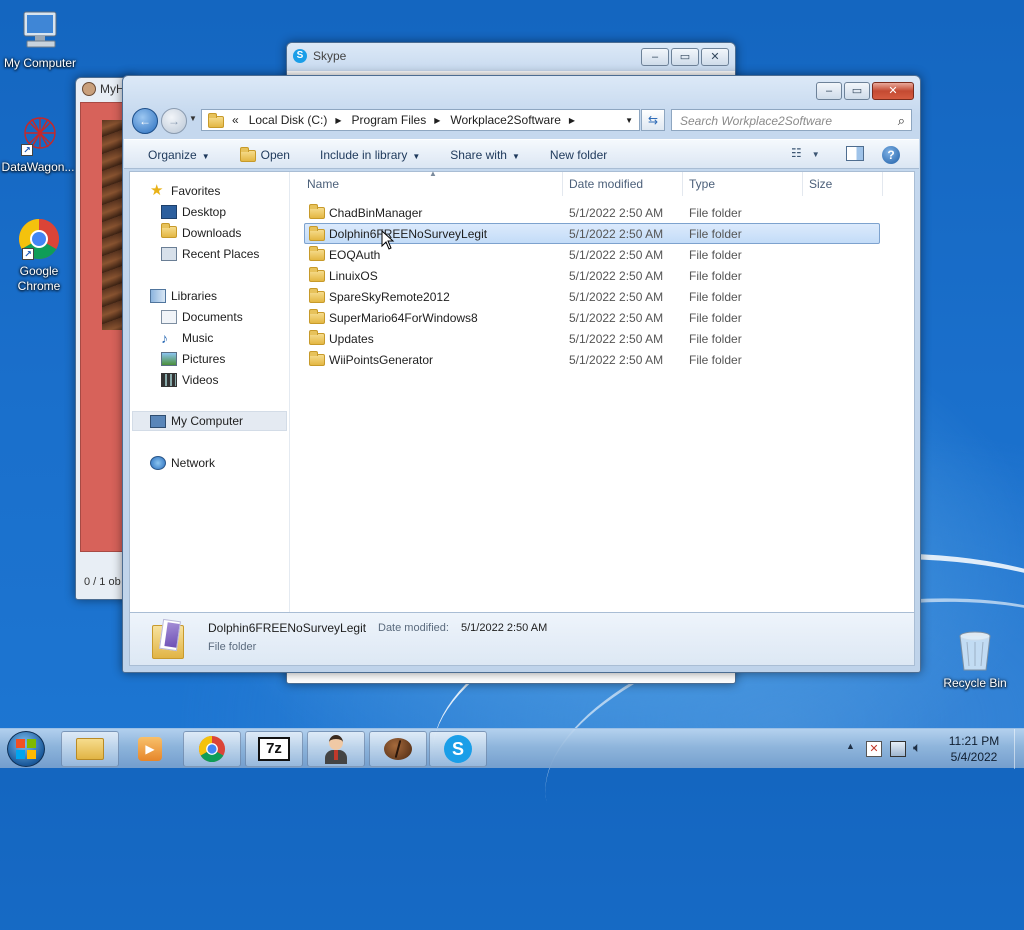 The width and height of the screenshot is (1024, 930). I want to click on media-player-icon: ▶, so click(150, 749).